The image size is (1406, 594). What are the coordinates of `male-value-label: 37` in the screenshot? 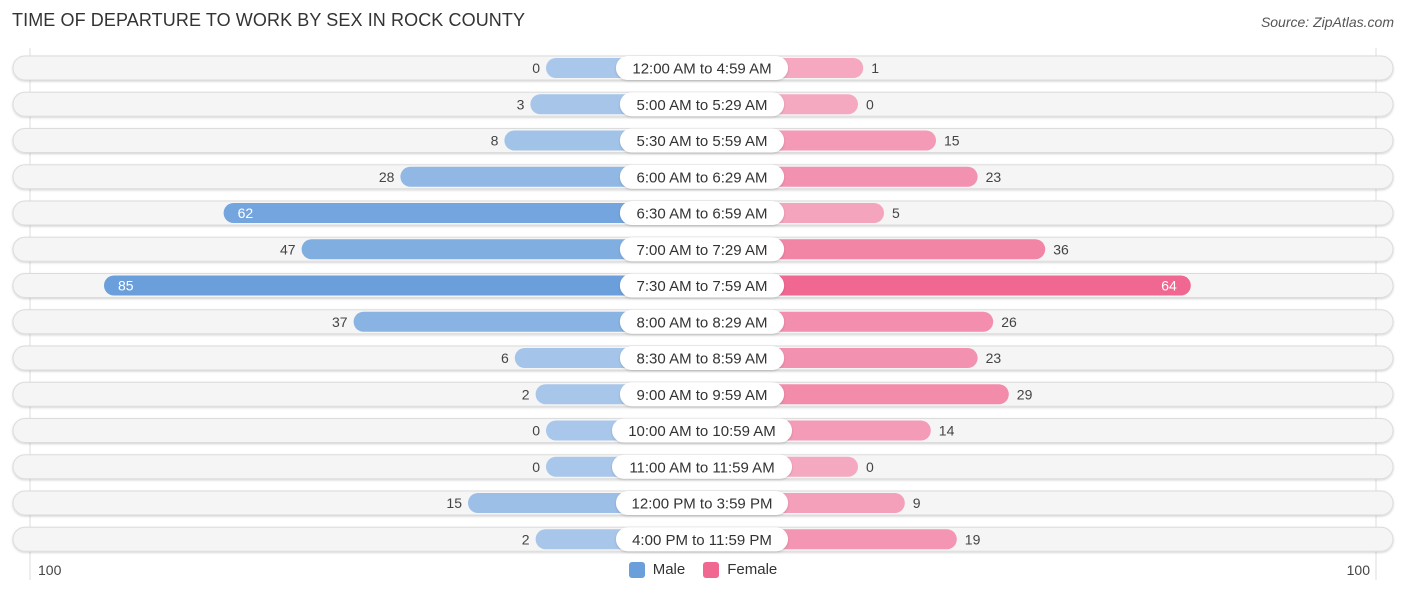 It's located at (340, 322).